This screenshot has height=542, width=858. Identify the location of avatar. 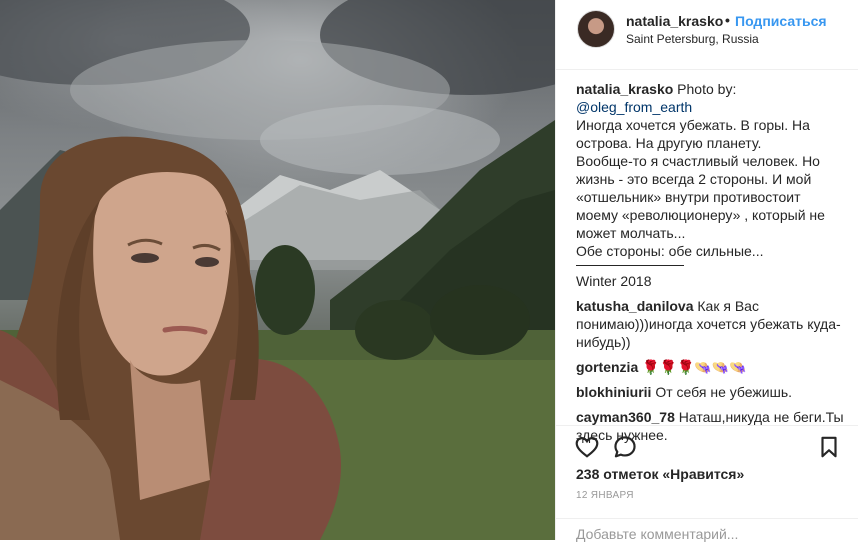
(596, 29).